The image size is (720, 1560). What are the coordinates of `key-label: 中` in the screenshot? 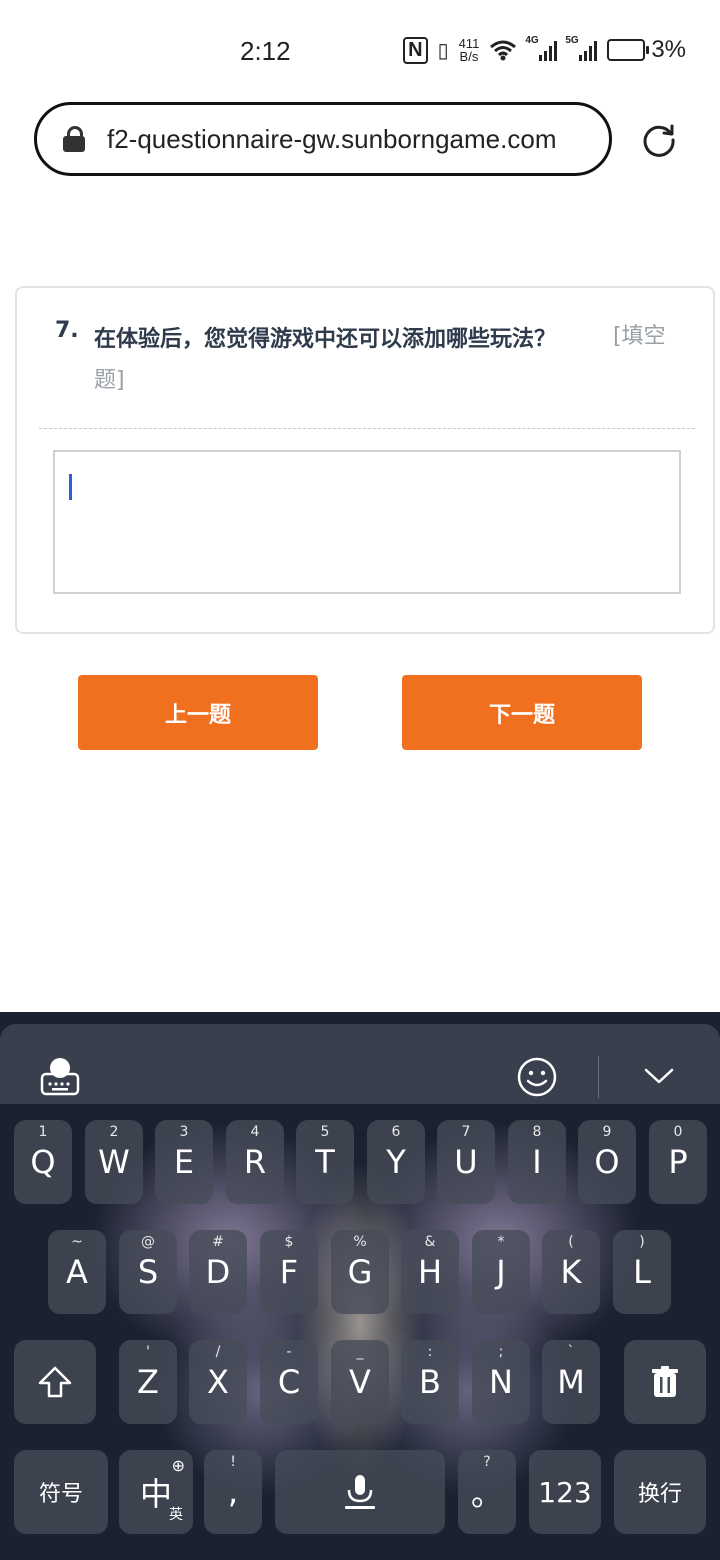 It's located at (155, 1494).